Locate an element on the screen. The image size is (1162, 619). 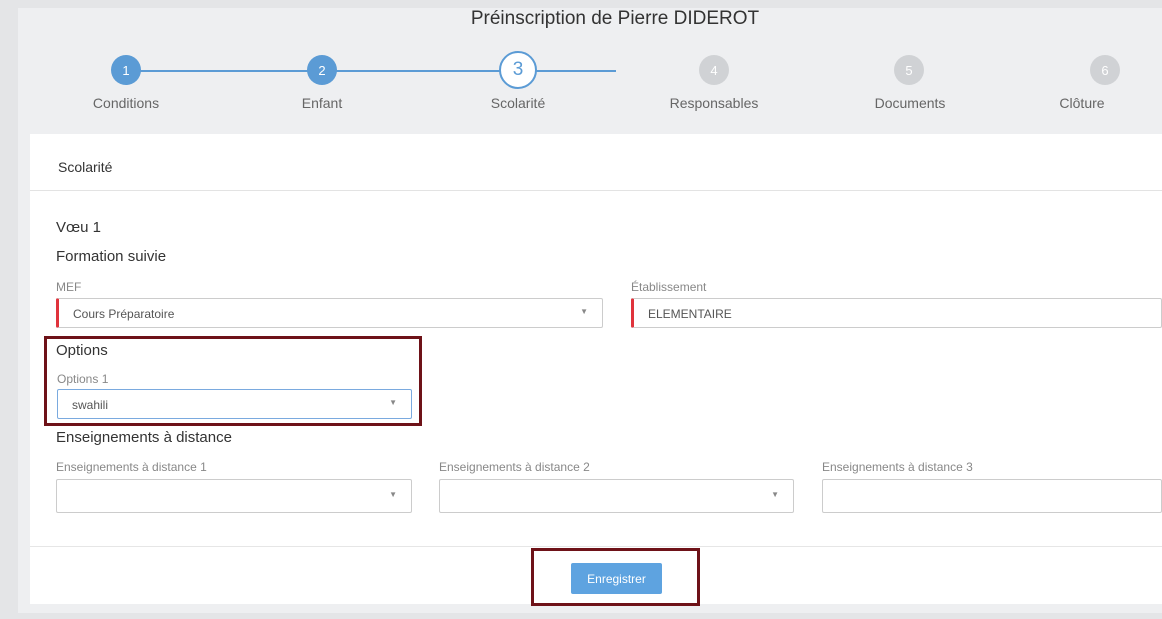
card-footer-divider is located at coordinates (596, 546).